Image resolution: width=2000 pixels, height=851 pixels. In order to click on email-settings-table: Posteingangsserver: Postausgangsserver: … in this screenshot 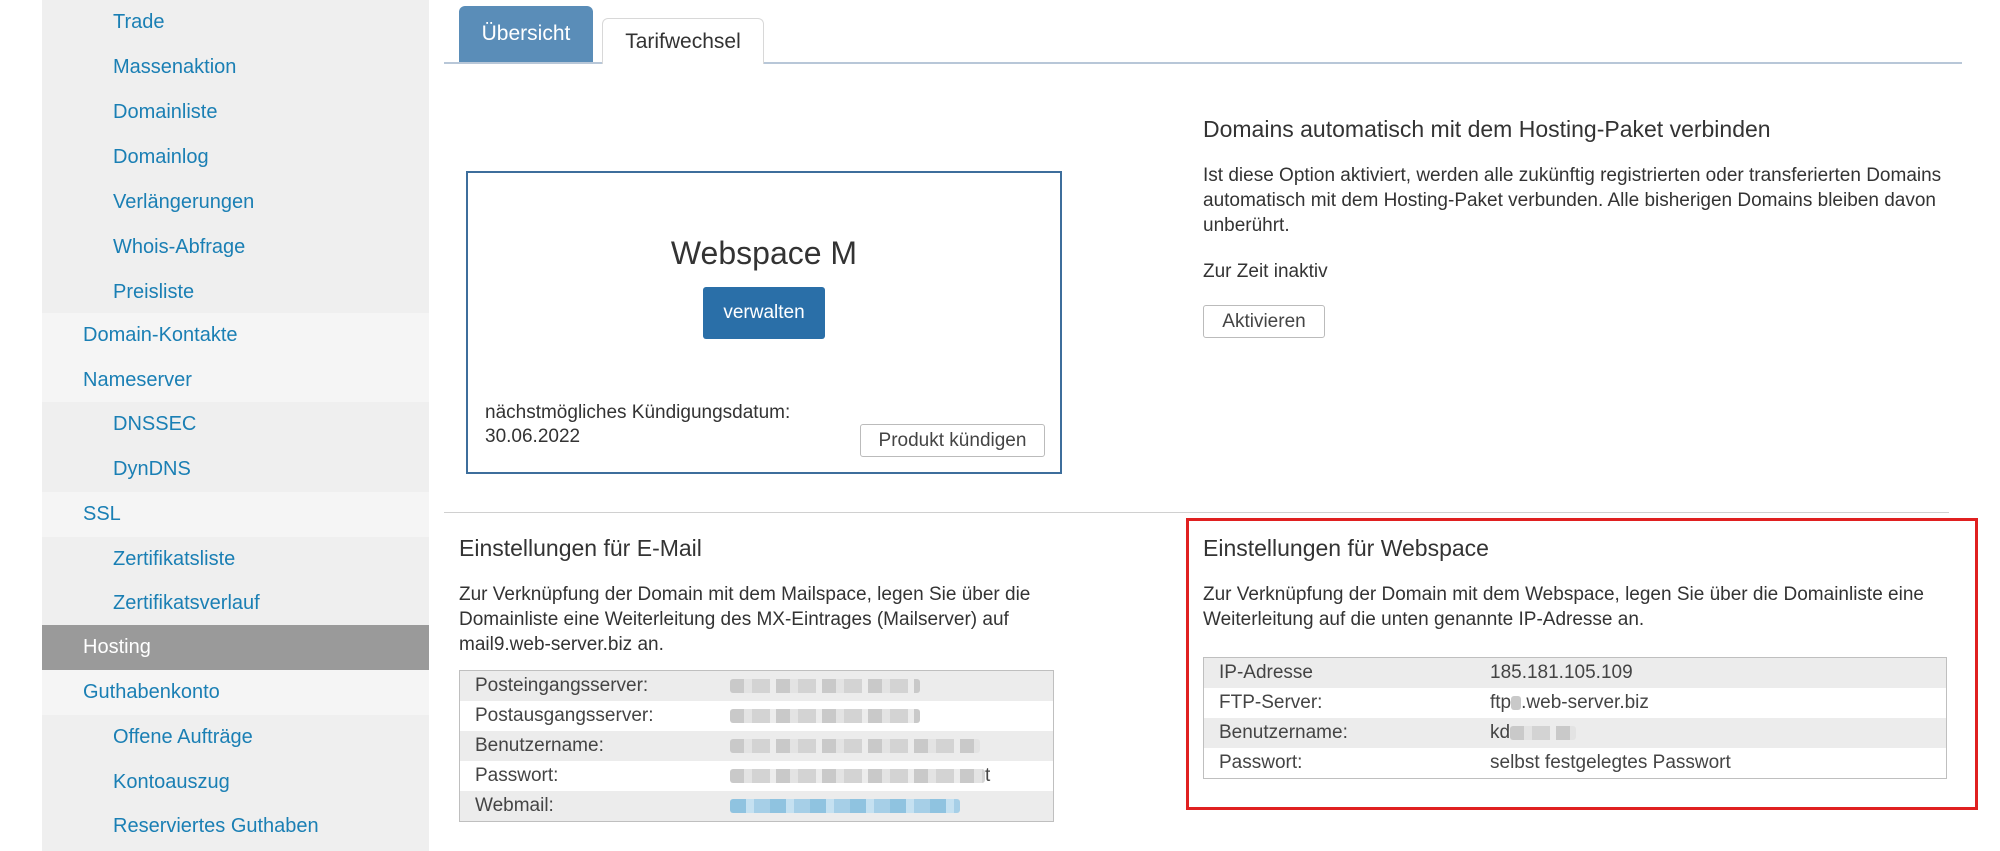, I will do `click(756, 746)`.